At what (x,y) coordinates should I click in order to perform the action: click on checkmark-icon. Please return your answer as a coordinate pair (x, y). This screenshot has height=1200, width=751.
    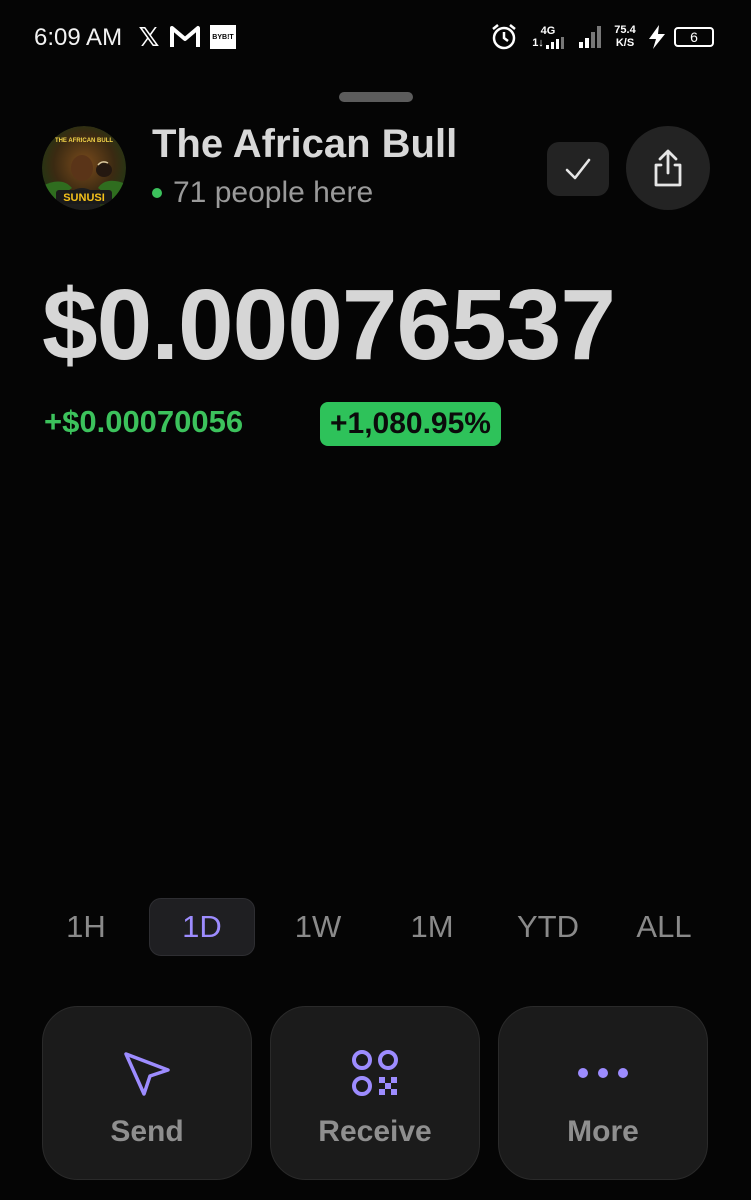
    Looking at the image, I should click on (578, 169).